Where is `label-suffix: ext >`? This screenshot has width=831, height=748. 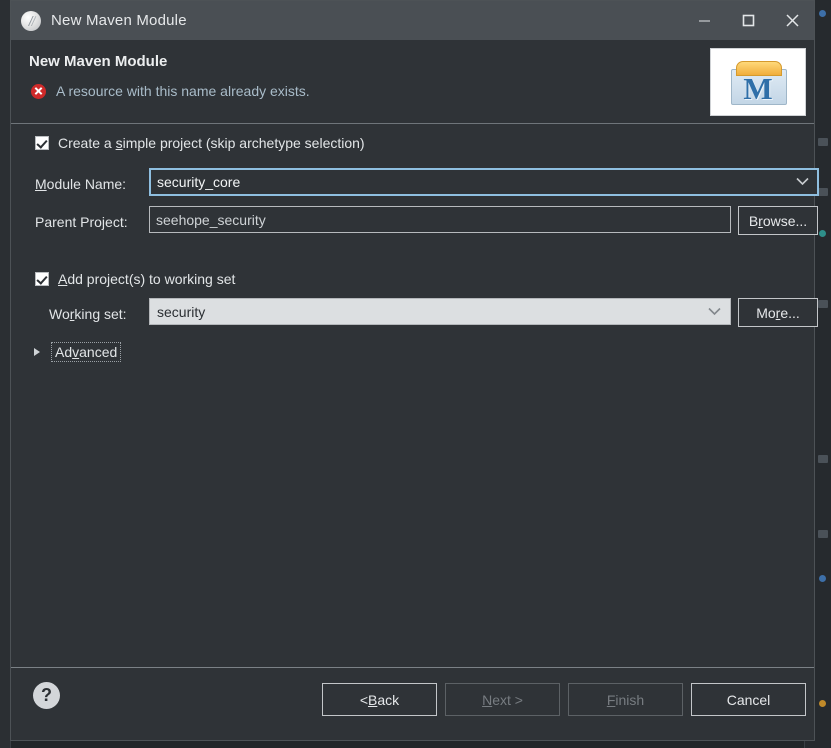 label-suffix: ext > is located at coordinates (507, 699).